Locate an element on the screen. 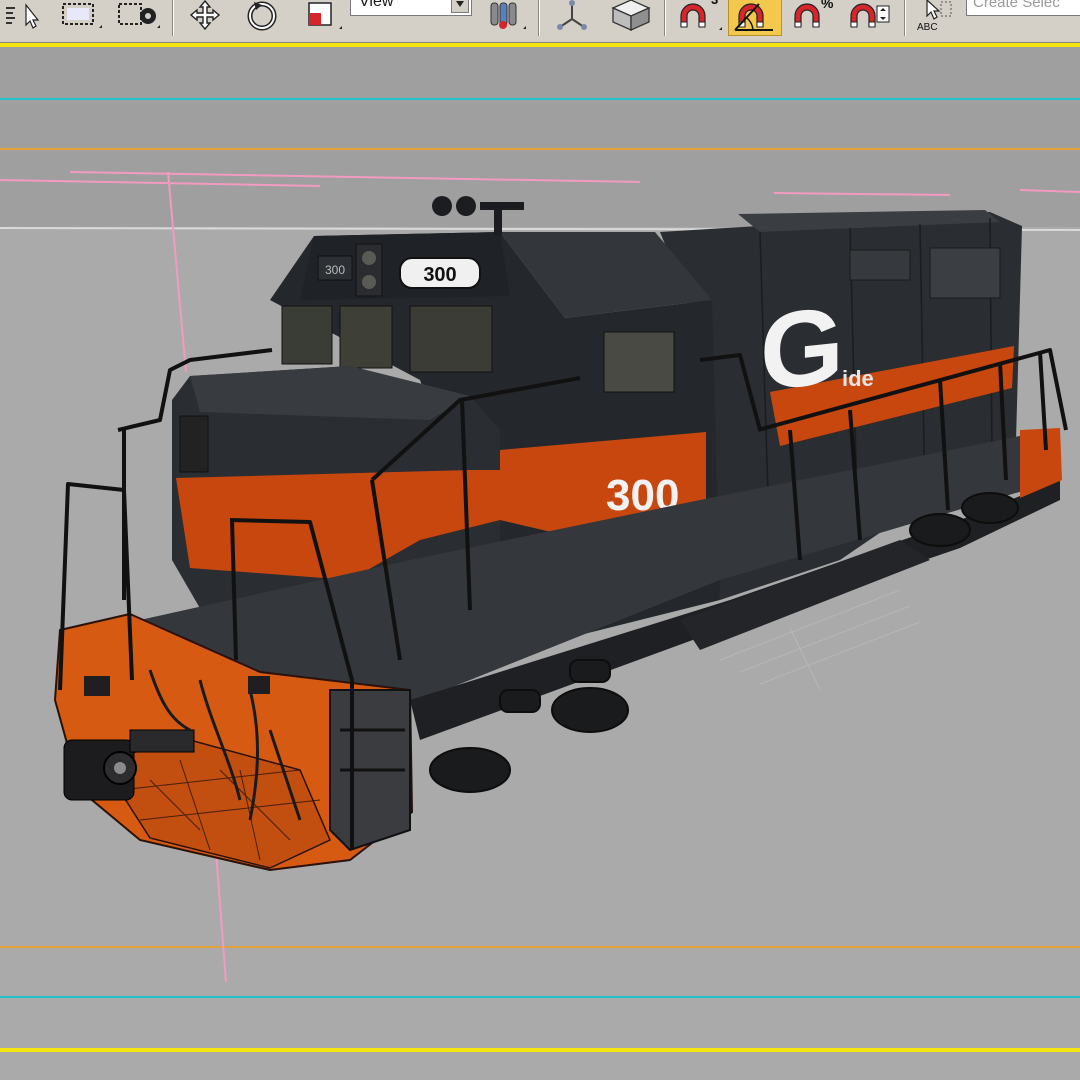 The width and height of the screenshot is (1080, 1080). chevron-down-icon is located at coordinates (460, 6).